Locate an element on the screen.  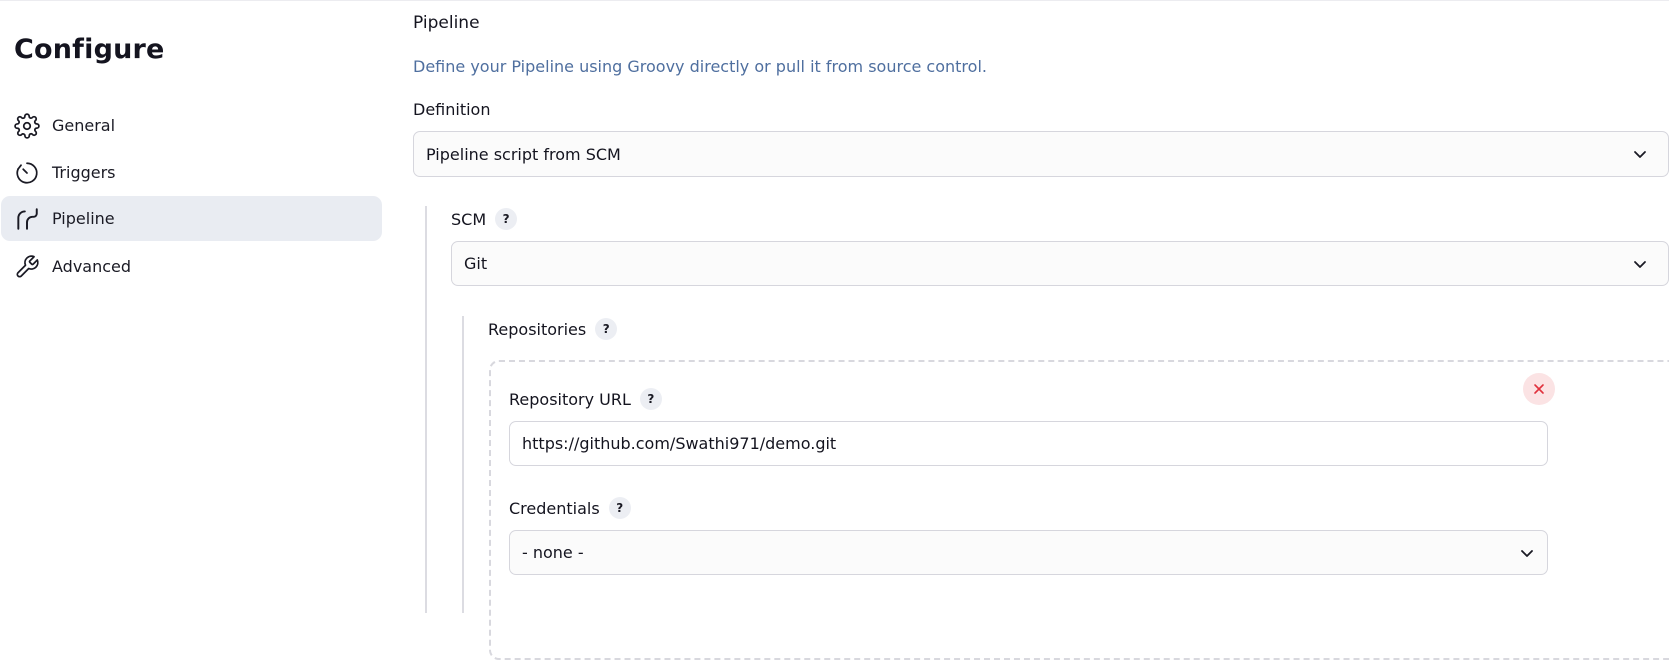
gear-icon is located at coordinates (27, 125).